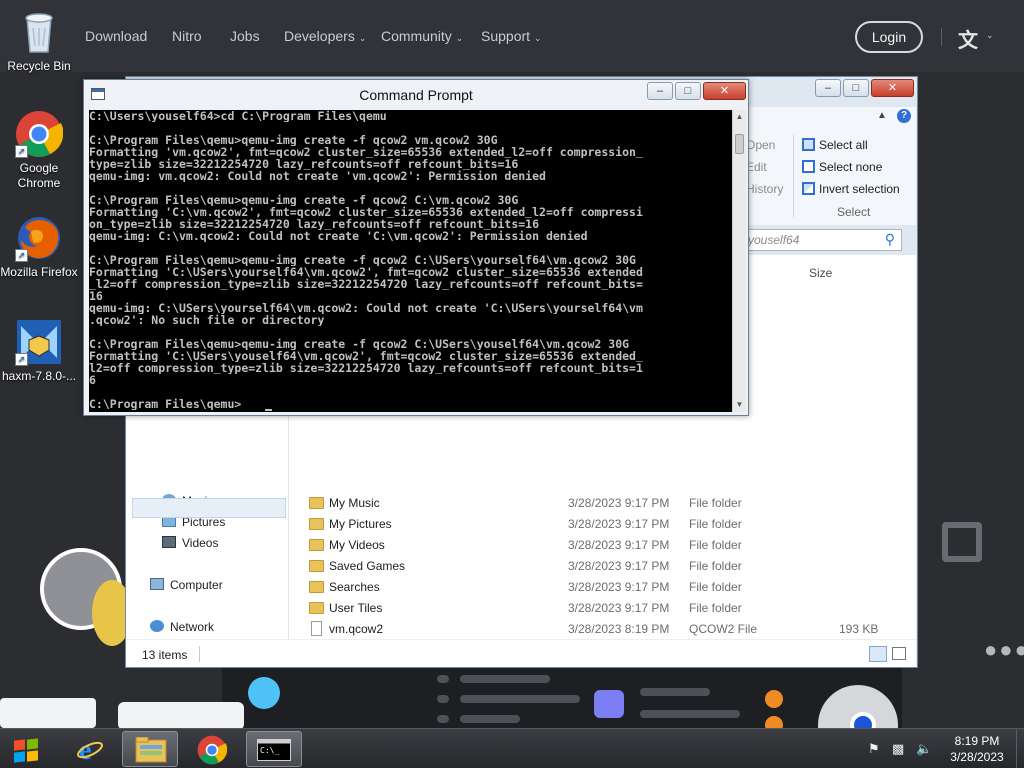 The width and height of the screenshot is (1024, 768). I want to click on nav-support: Support ⌄, so click(511, 36).